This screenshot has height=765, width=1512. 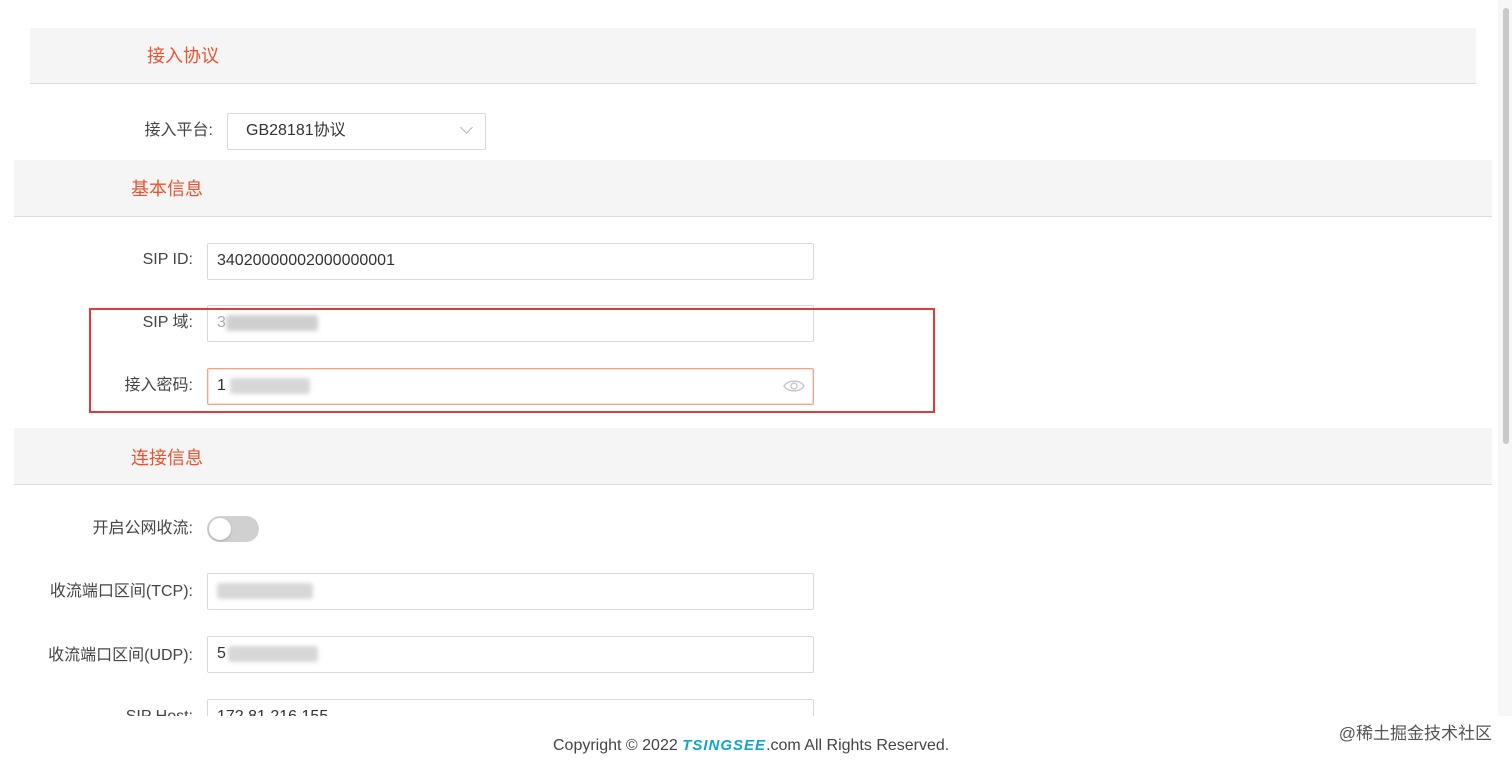 What do you see at coordinates (120, 655) in the screenshot?
I see `udp-ports-label: 收流端口区间(UDP):` at bounding box center [120, 655].